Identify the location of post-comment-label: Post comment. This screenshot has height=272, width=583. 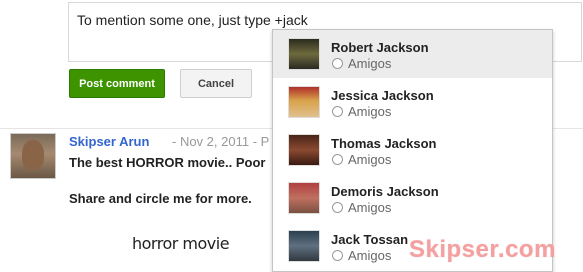
(117, 83).